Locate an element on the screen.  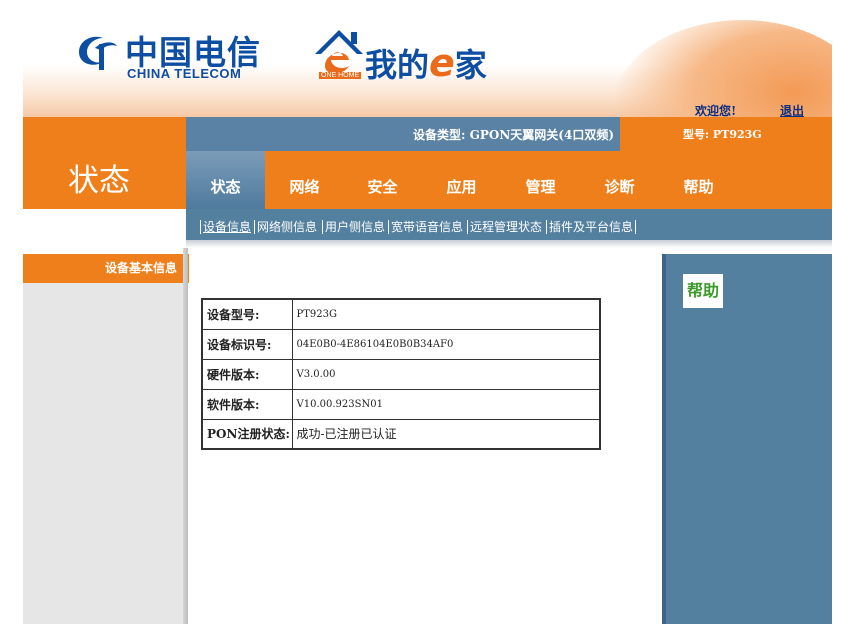
table-row: 设备标识号: 04E0B0-4E86104E0B0B34AF0 is located at coordinates (401, 344).